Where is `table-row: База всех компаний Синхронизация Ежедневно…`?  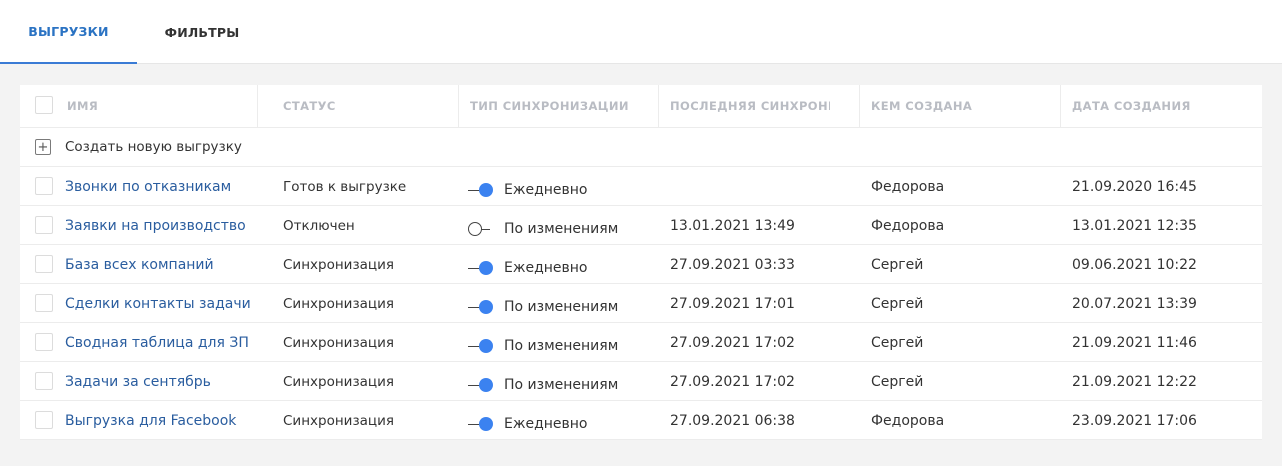
table-row: База всех компаний Синхронизация Ежедневно… is located at coordinates (641, 264).